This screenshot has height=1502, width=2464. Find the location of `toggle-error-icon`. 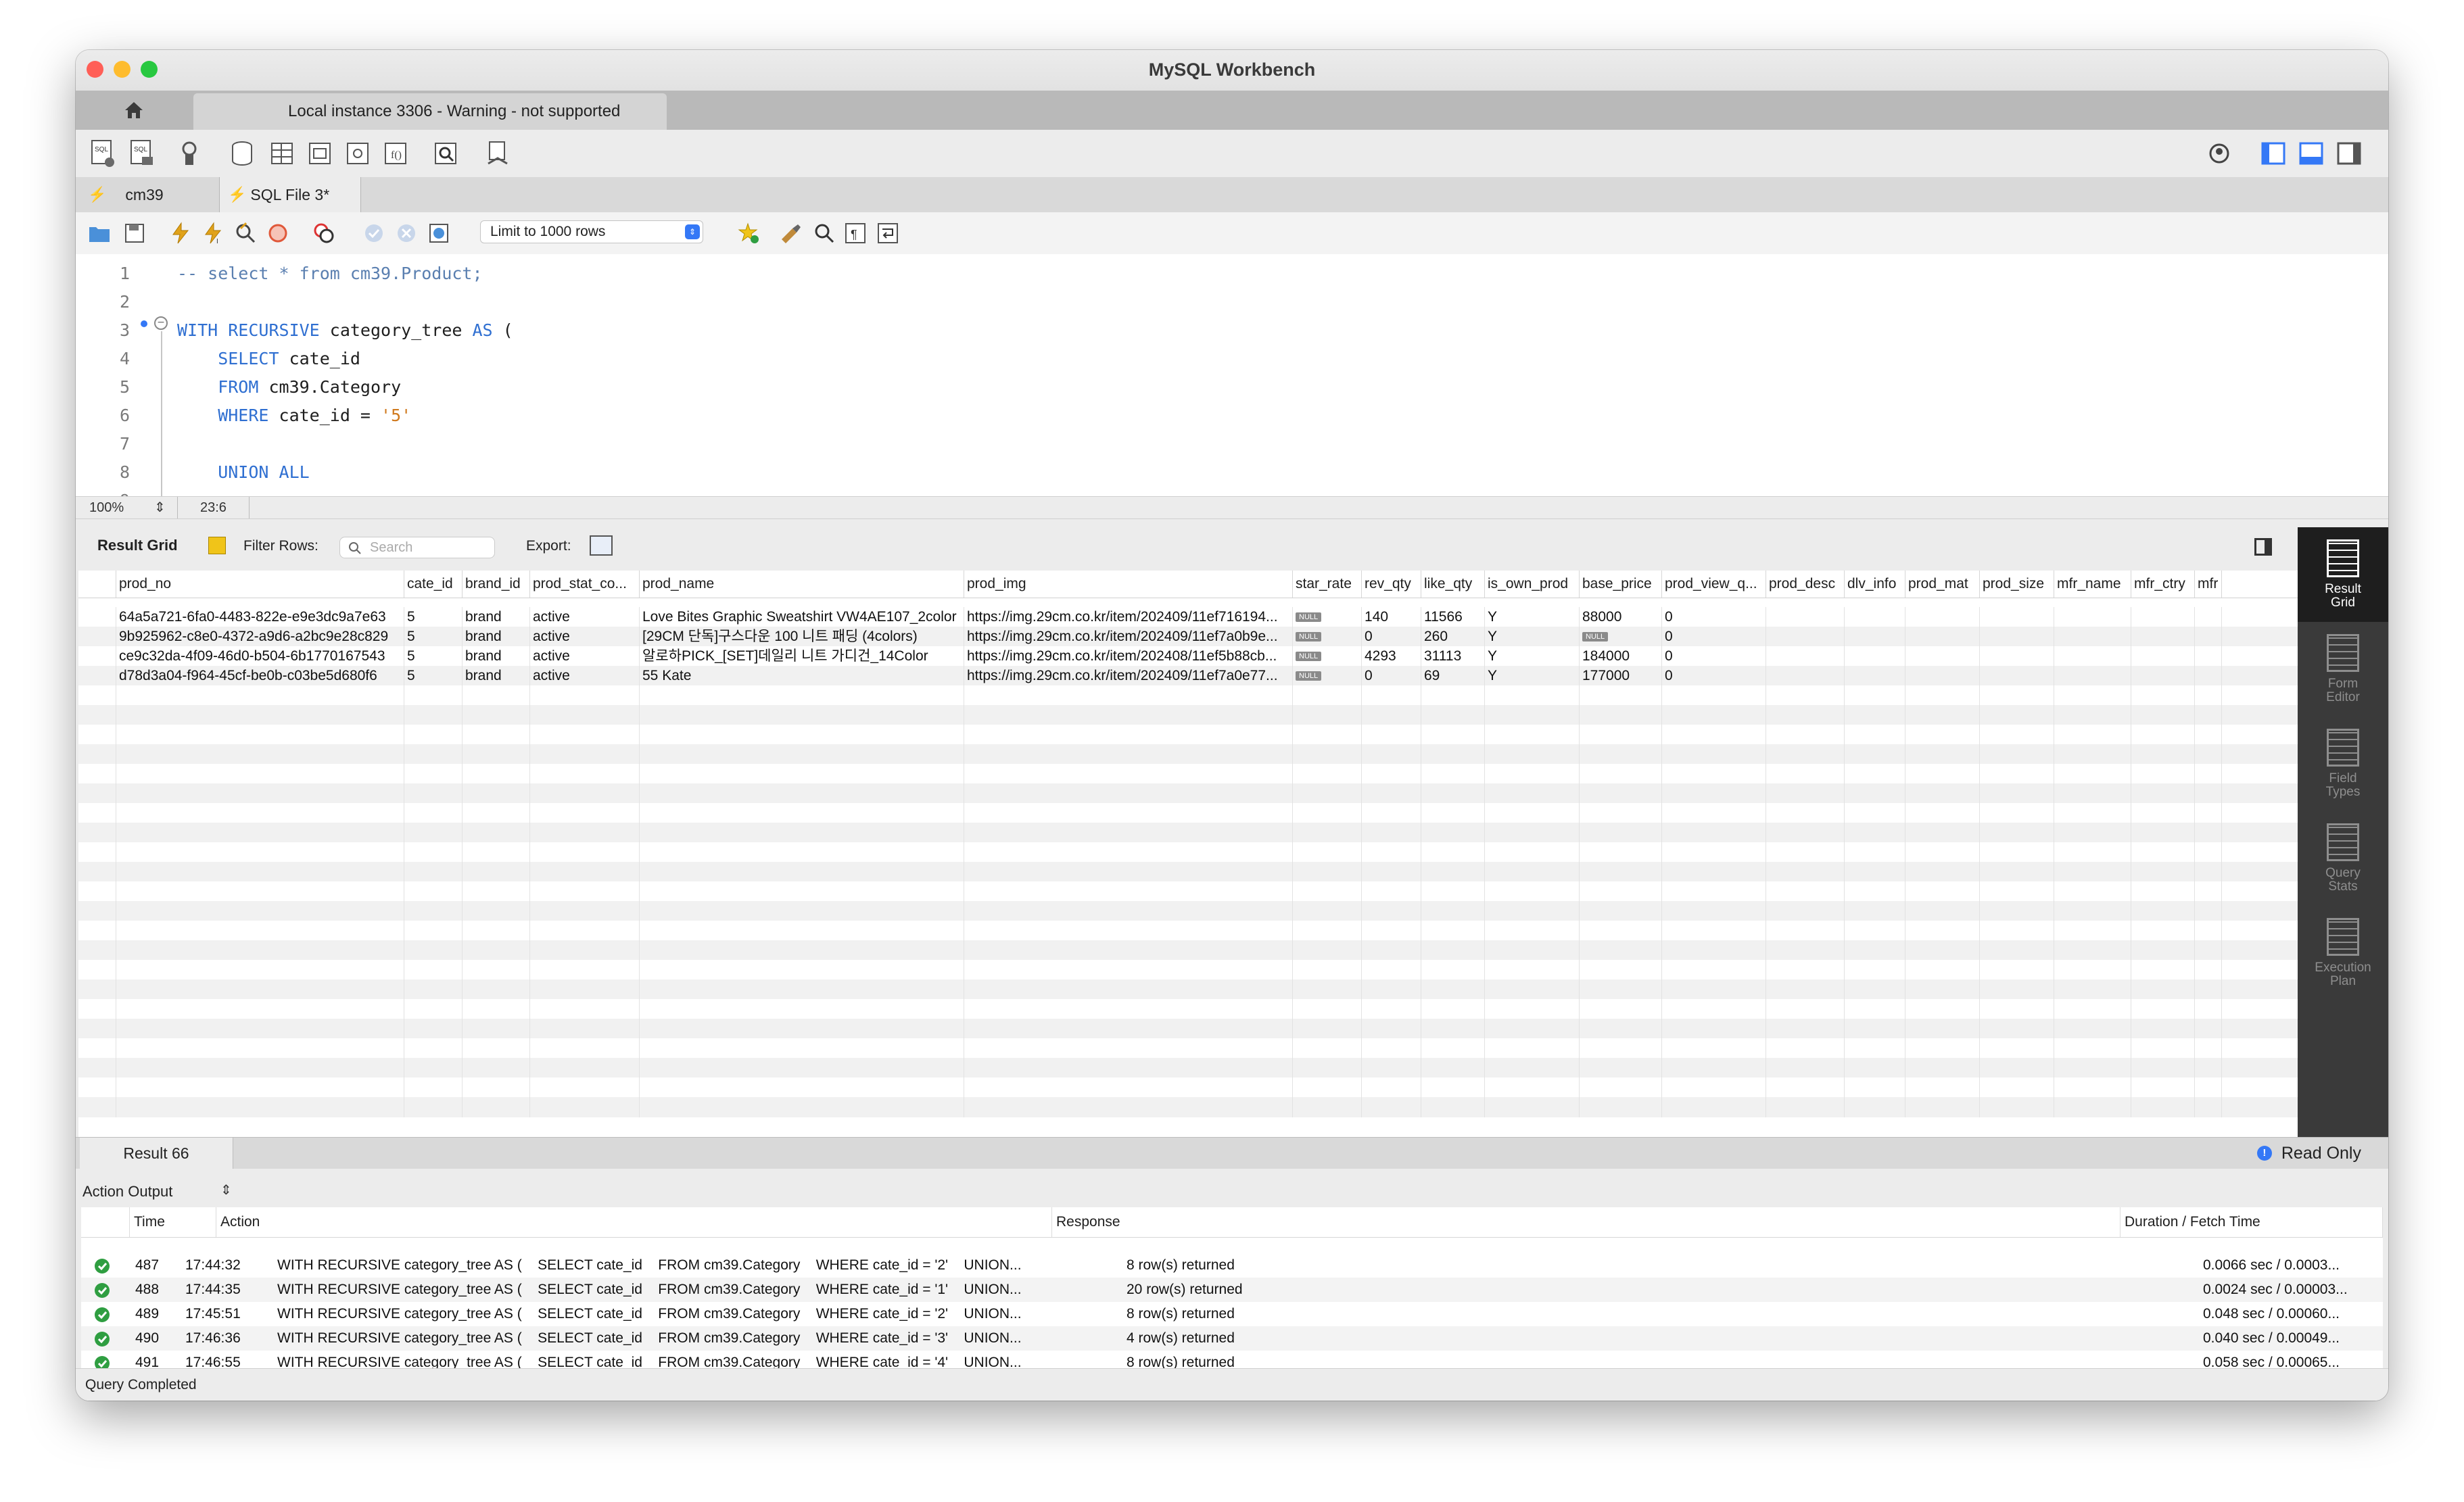

toggle-error-icon is located at coordinates (323, 233).